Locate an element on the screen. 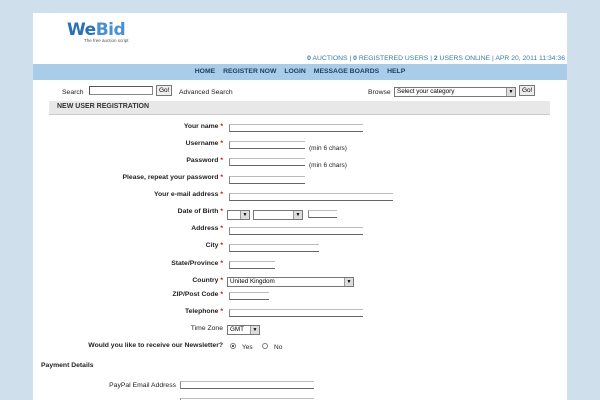 The height and width of the screenshot is (400, 600). zip-input is located at coordinates (249, 296).